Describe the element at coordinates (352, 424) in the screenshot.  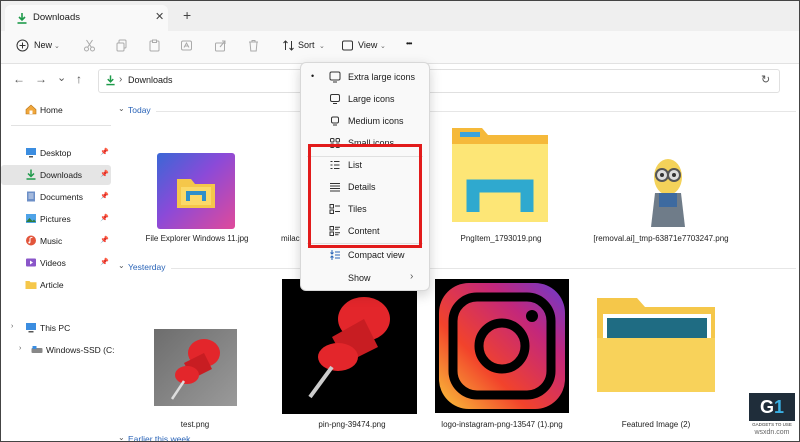
I see `file-name: pin-png-39474.png` at that location.